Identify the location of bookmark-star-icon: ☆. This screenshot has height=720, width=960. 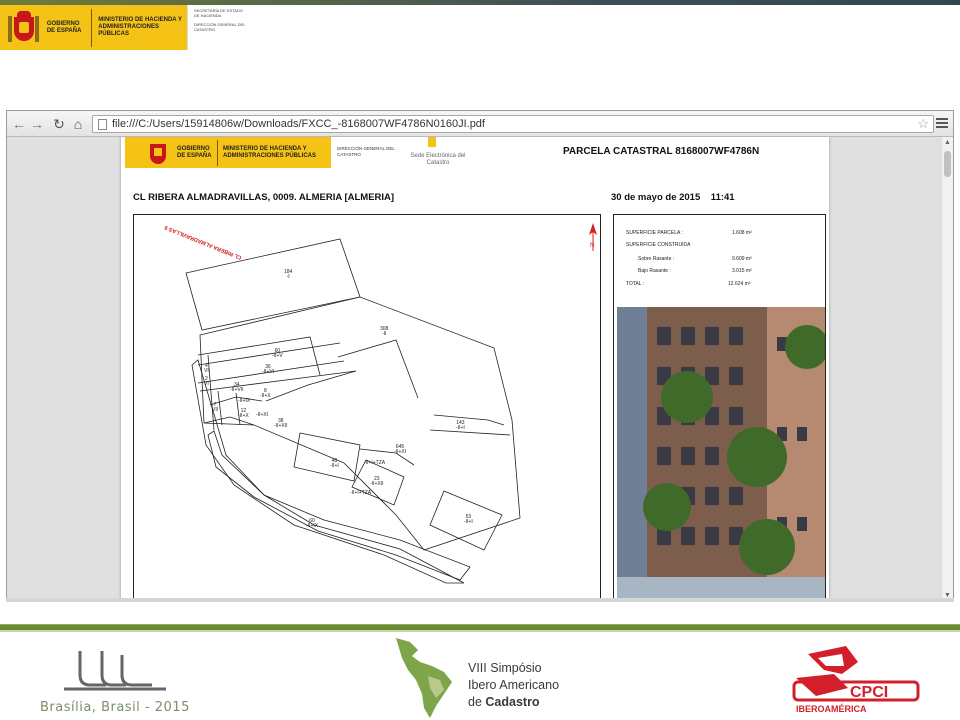
(923, 124).